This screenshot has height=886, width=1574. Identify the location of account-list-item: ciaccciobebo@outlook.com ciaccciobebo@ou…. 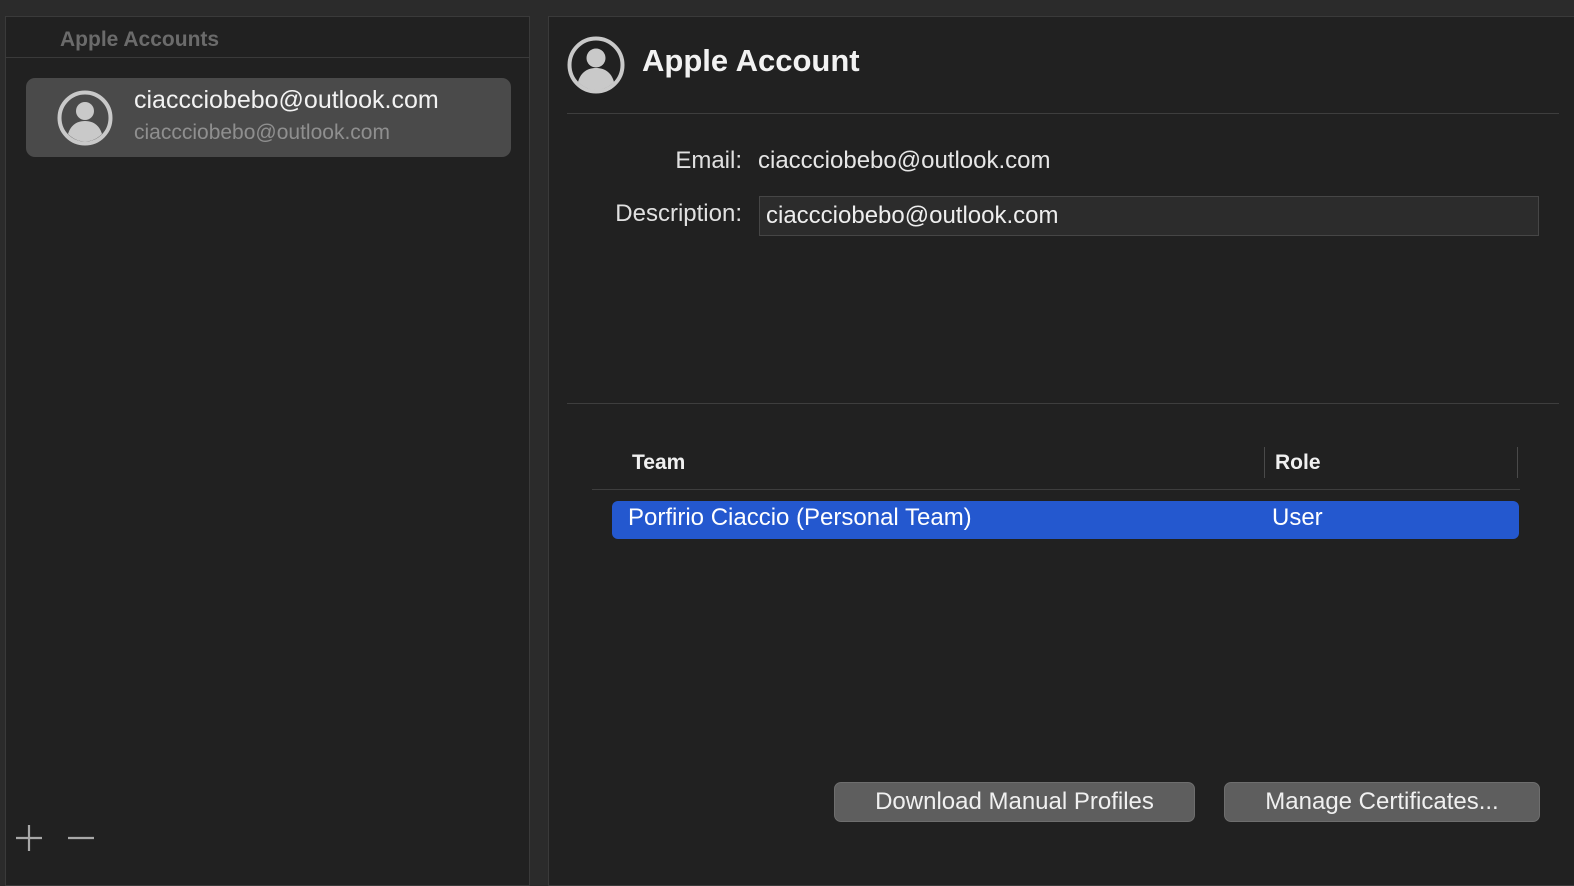
(268, 117).